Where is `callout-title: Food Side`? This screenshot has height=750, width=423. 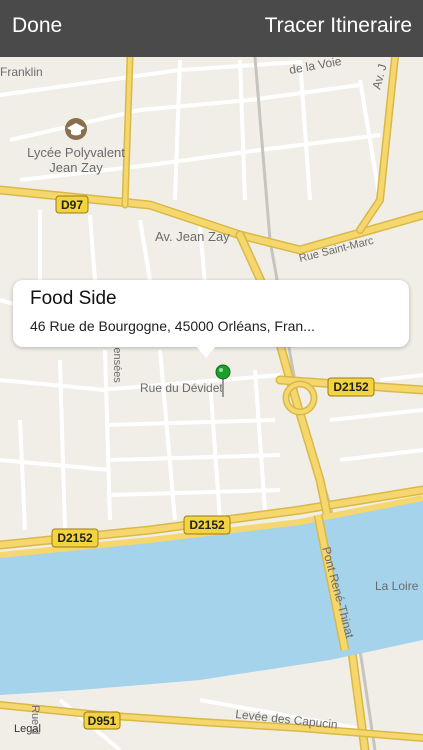 callout-title: Food Side is located at coordinates (73, 298).